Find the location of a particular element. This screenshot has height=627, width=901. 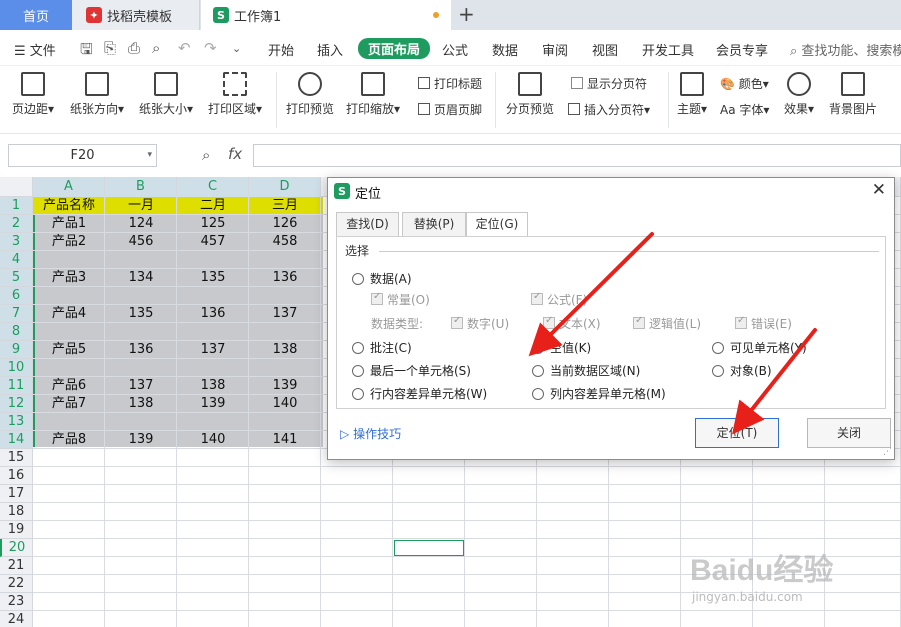

menu-home: 开始 is located at coordinates (281, 49).